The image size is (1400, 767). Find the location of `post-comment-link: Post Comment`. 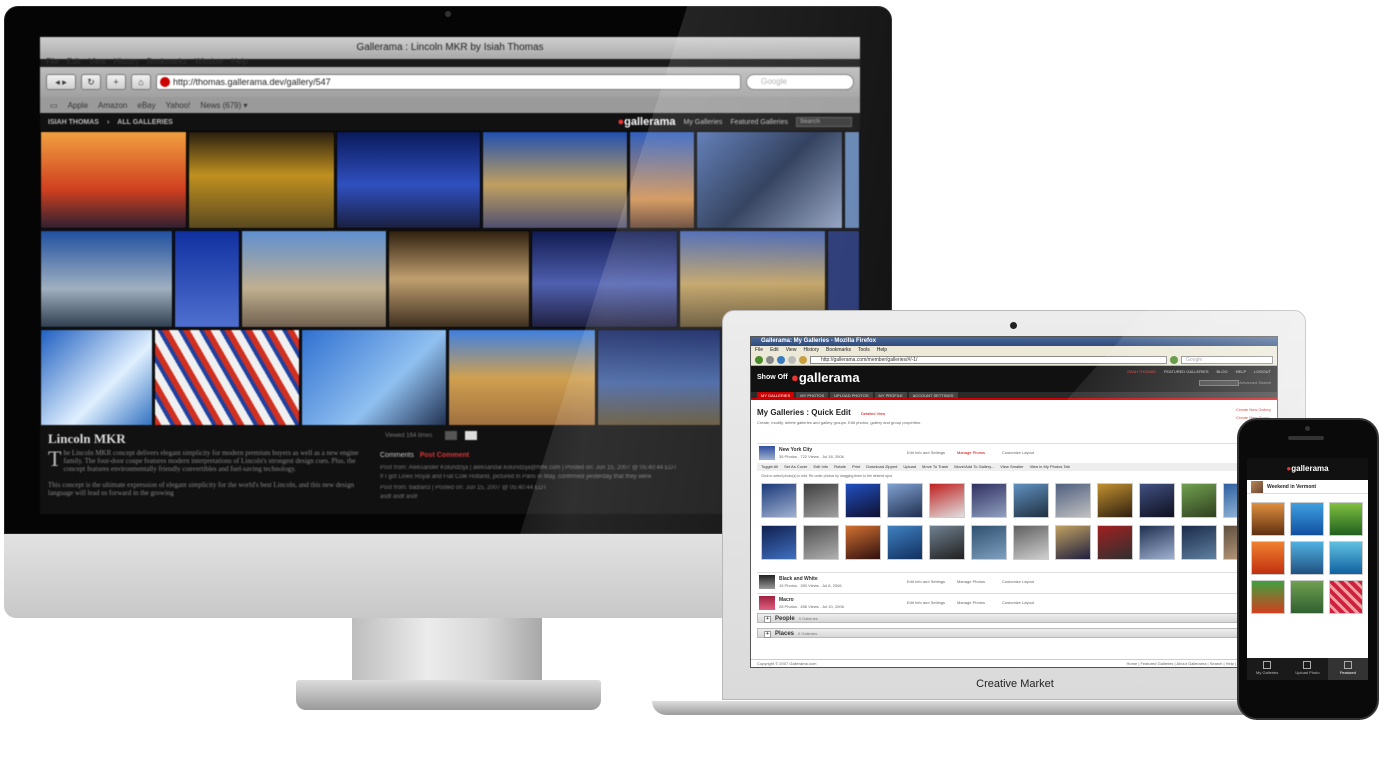

post-comment-link: Post Comment is located at coordinates (444, 455).